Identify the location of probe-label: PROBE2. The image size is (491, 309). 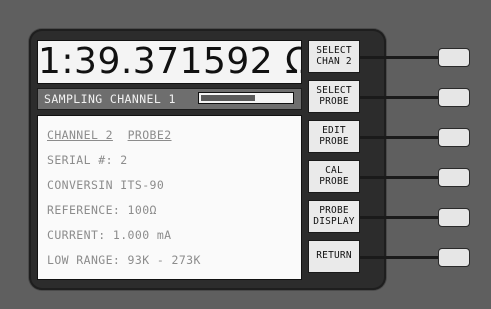
(149, 135).